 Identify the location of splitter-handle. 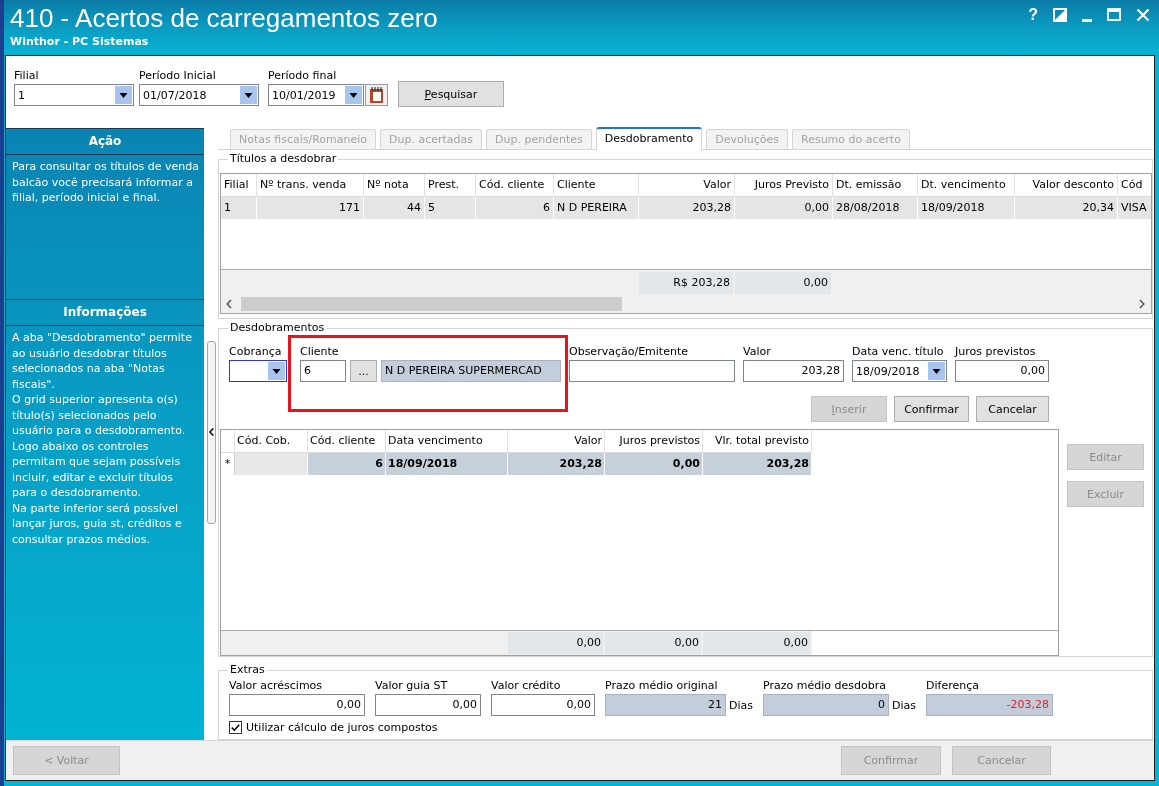
(211, 432).